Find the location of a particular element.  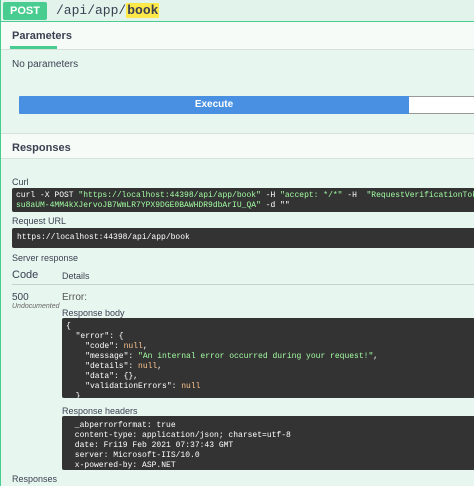

responses-header: Responses is located at coordinates (237, 146).